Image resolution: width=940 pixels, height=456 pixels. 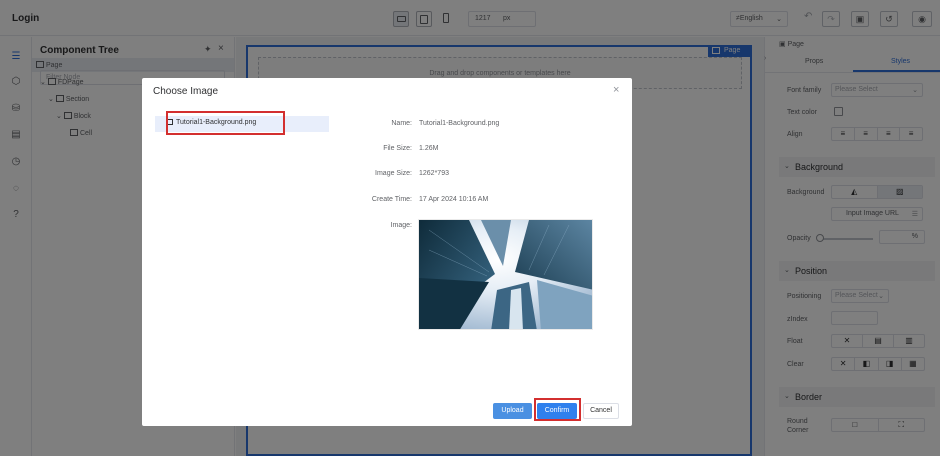 I want to click on dialog-title: Choose Image, so click(x=186, y=91).